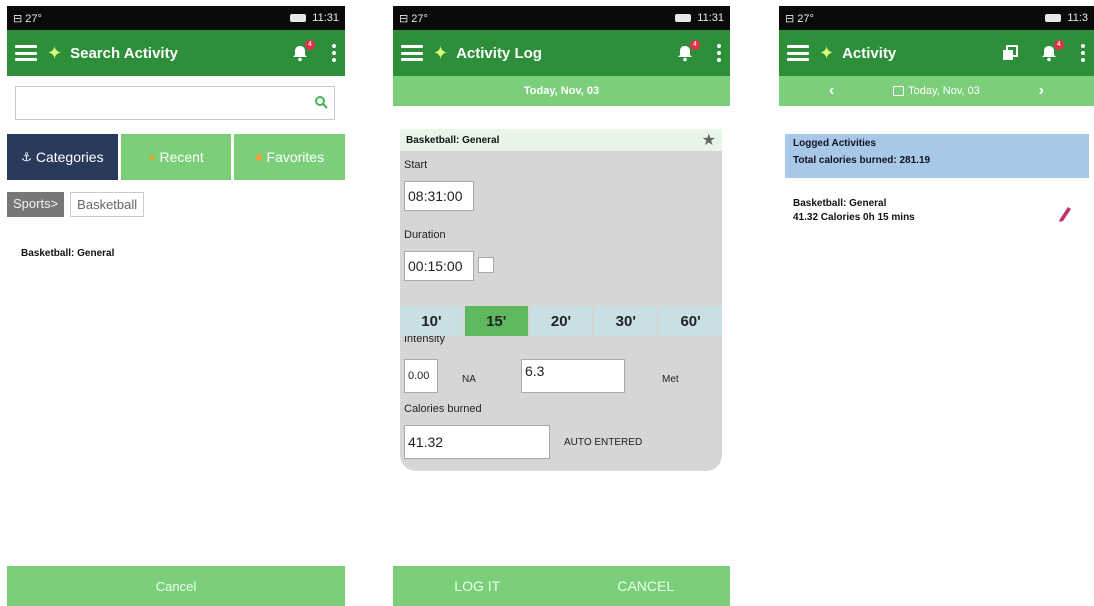  What do you see at coordinates (477, 442) in the screenshot?
I see `calories-field: 41.32` at bounding box center [477, 442].